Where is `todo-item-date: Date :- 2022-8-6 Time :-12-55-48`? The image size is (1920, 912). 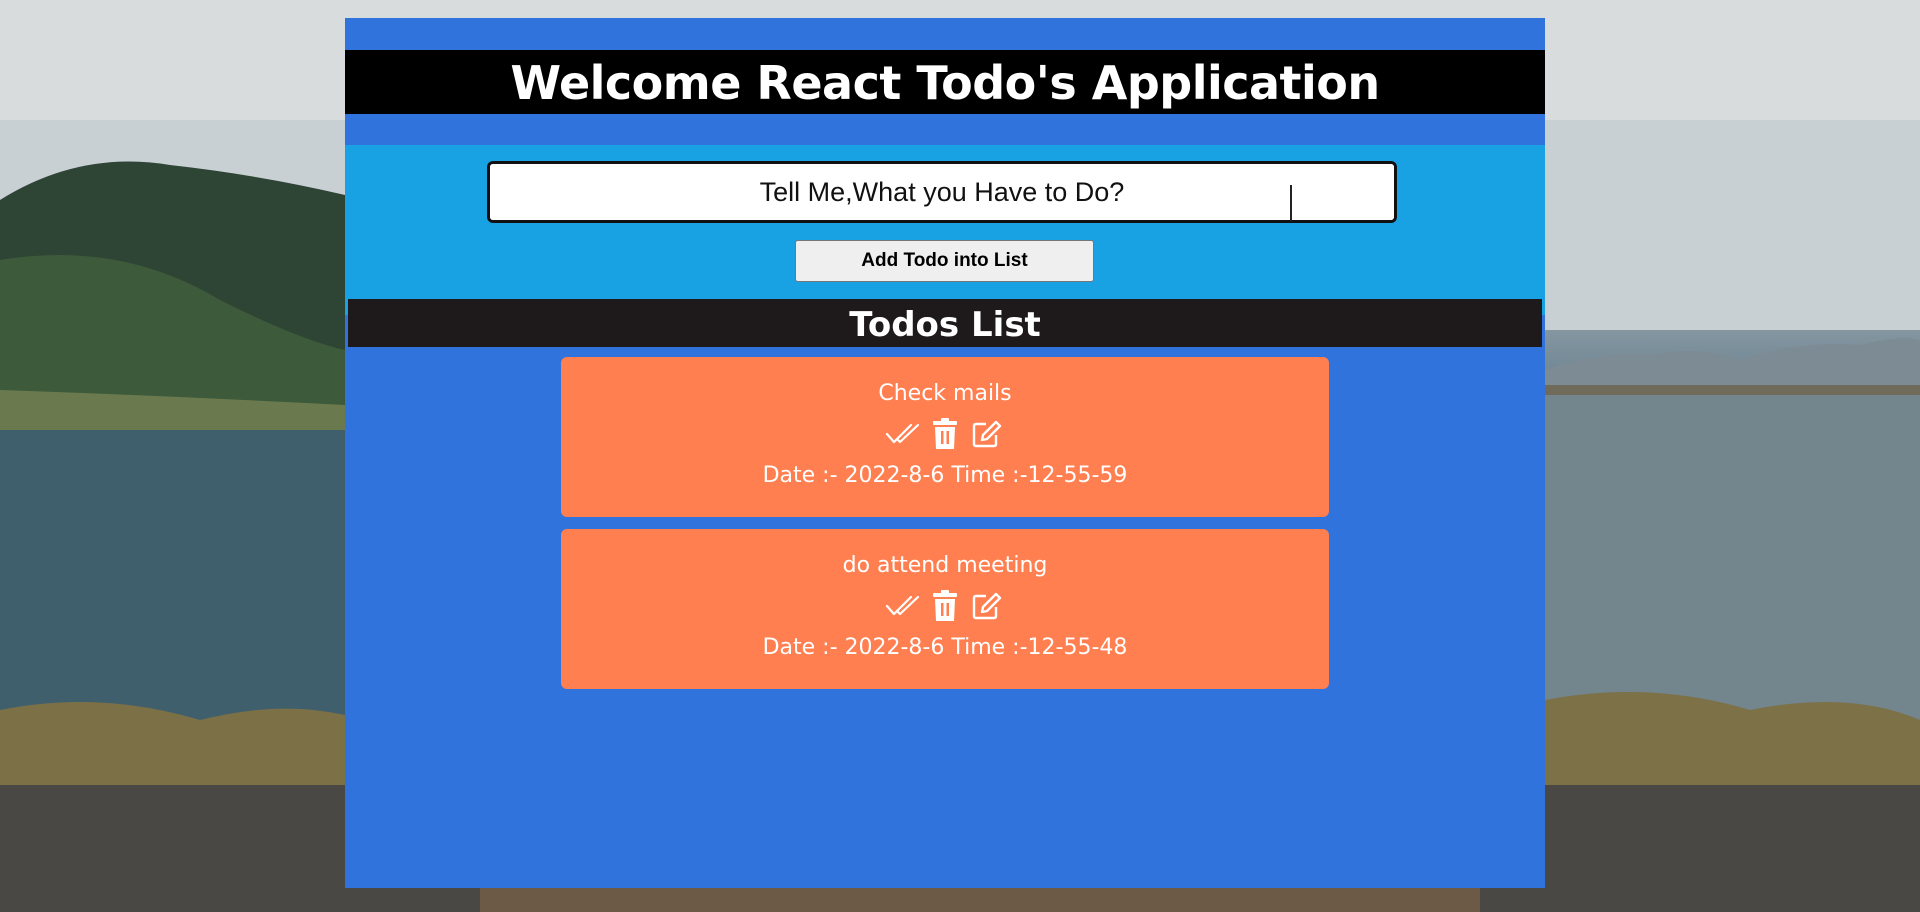
todo-item-date: Date :- 2022-8-6 Time :-12-55-48 is located at coordinates (945, 647).